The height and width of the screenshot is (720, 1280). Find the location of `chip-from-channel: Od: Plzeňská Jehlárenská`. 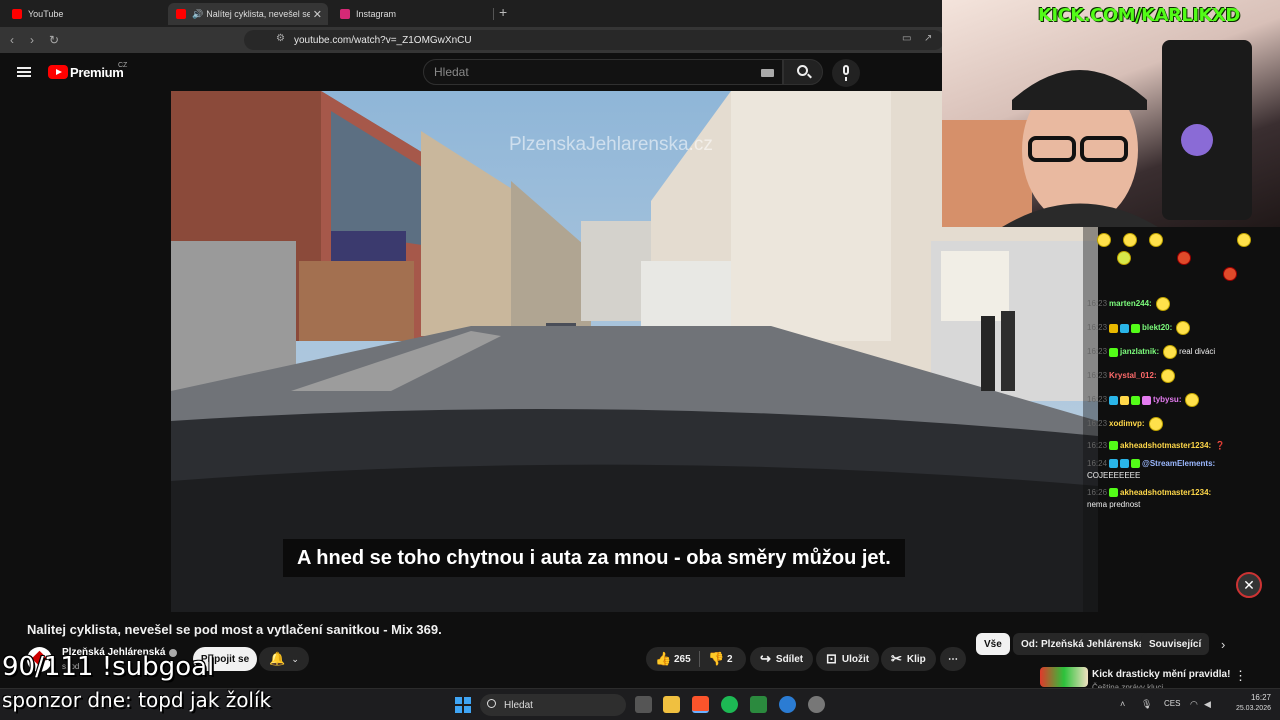

chip-from-channel: Od: Plzeňská Jehlárenská is located at coordinates (1083, 644).